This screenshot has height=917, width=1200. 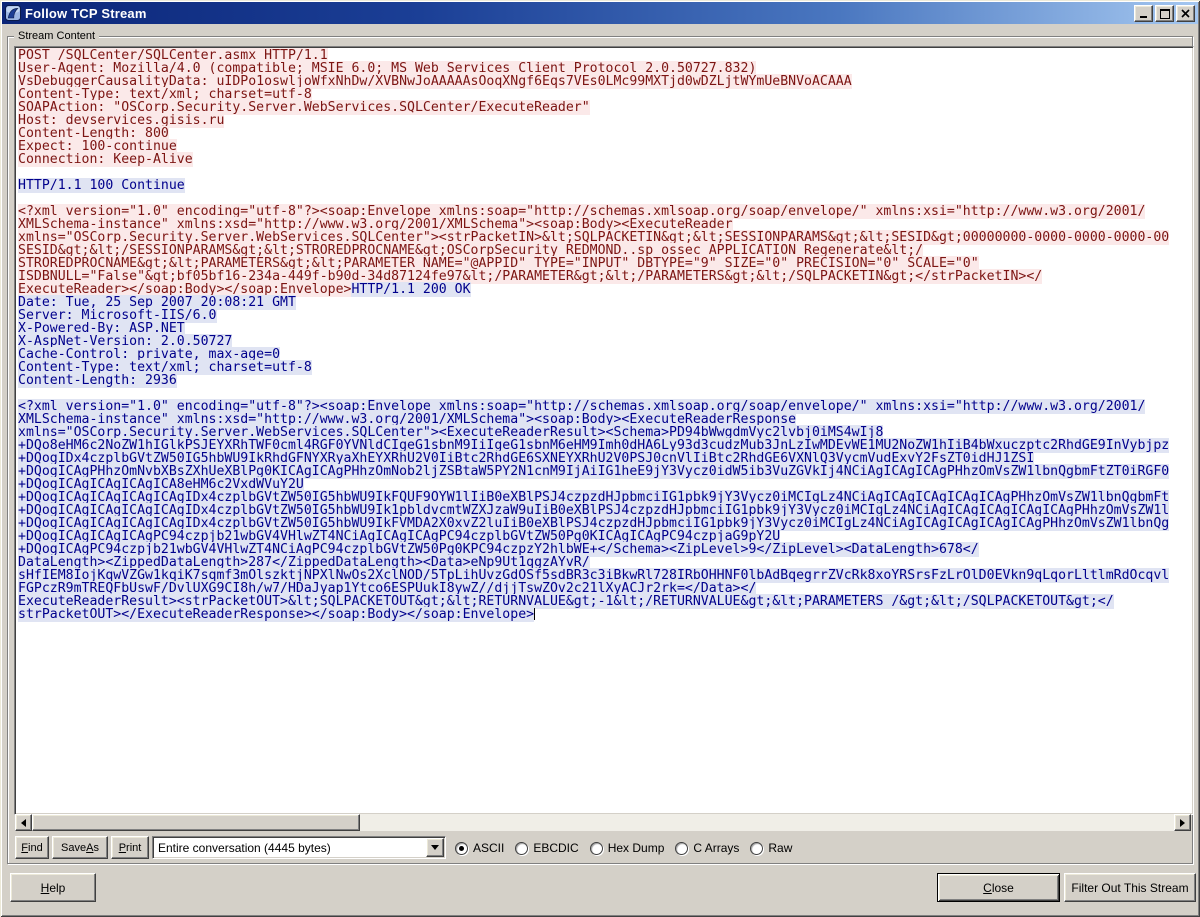 What do you see at coordinates (556, 848) in the screenshot?
I see `radio-label: EBCDIC` at bounding box center [556, 848].